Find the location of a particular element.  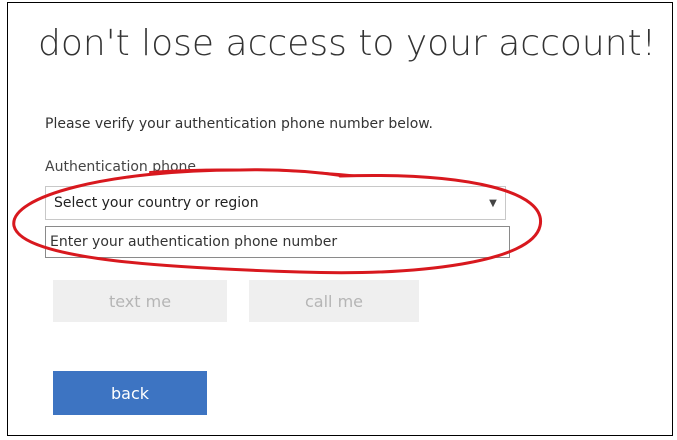

country-region-select: Select your country or region ▼ is located at coordinates (275, 203).